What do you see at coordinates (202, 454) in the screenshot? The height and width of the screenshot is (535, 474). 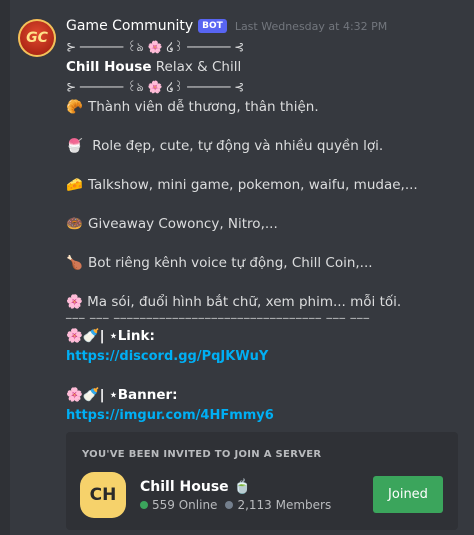 I see `invite-title: YOU'VE BEEN INVITED TO JOIN A SERVER` at bounding box center [202, 454].